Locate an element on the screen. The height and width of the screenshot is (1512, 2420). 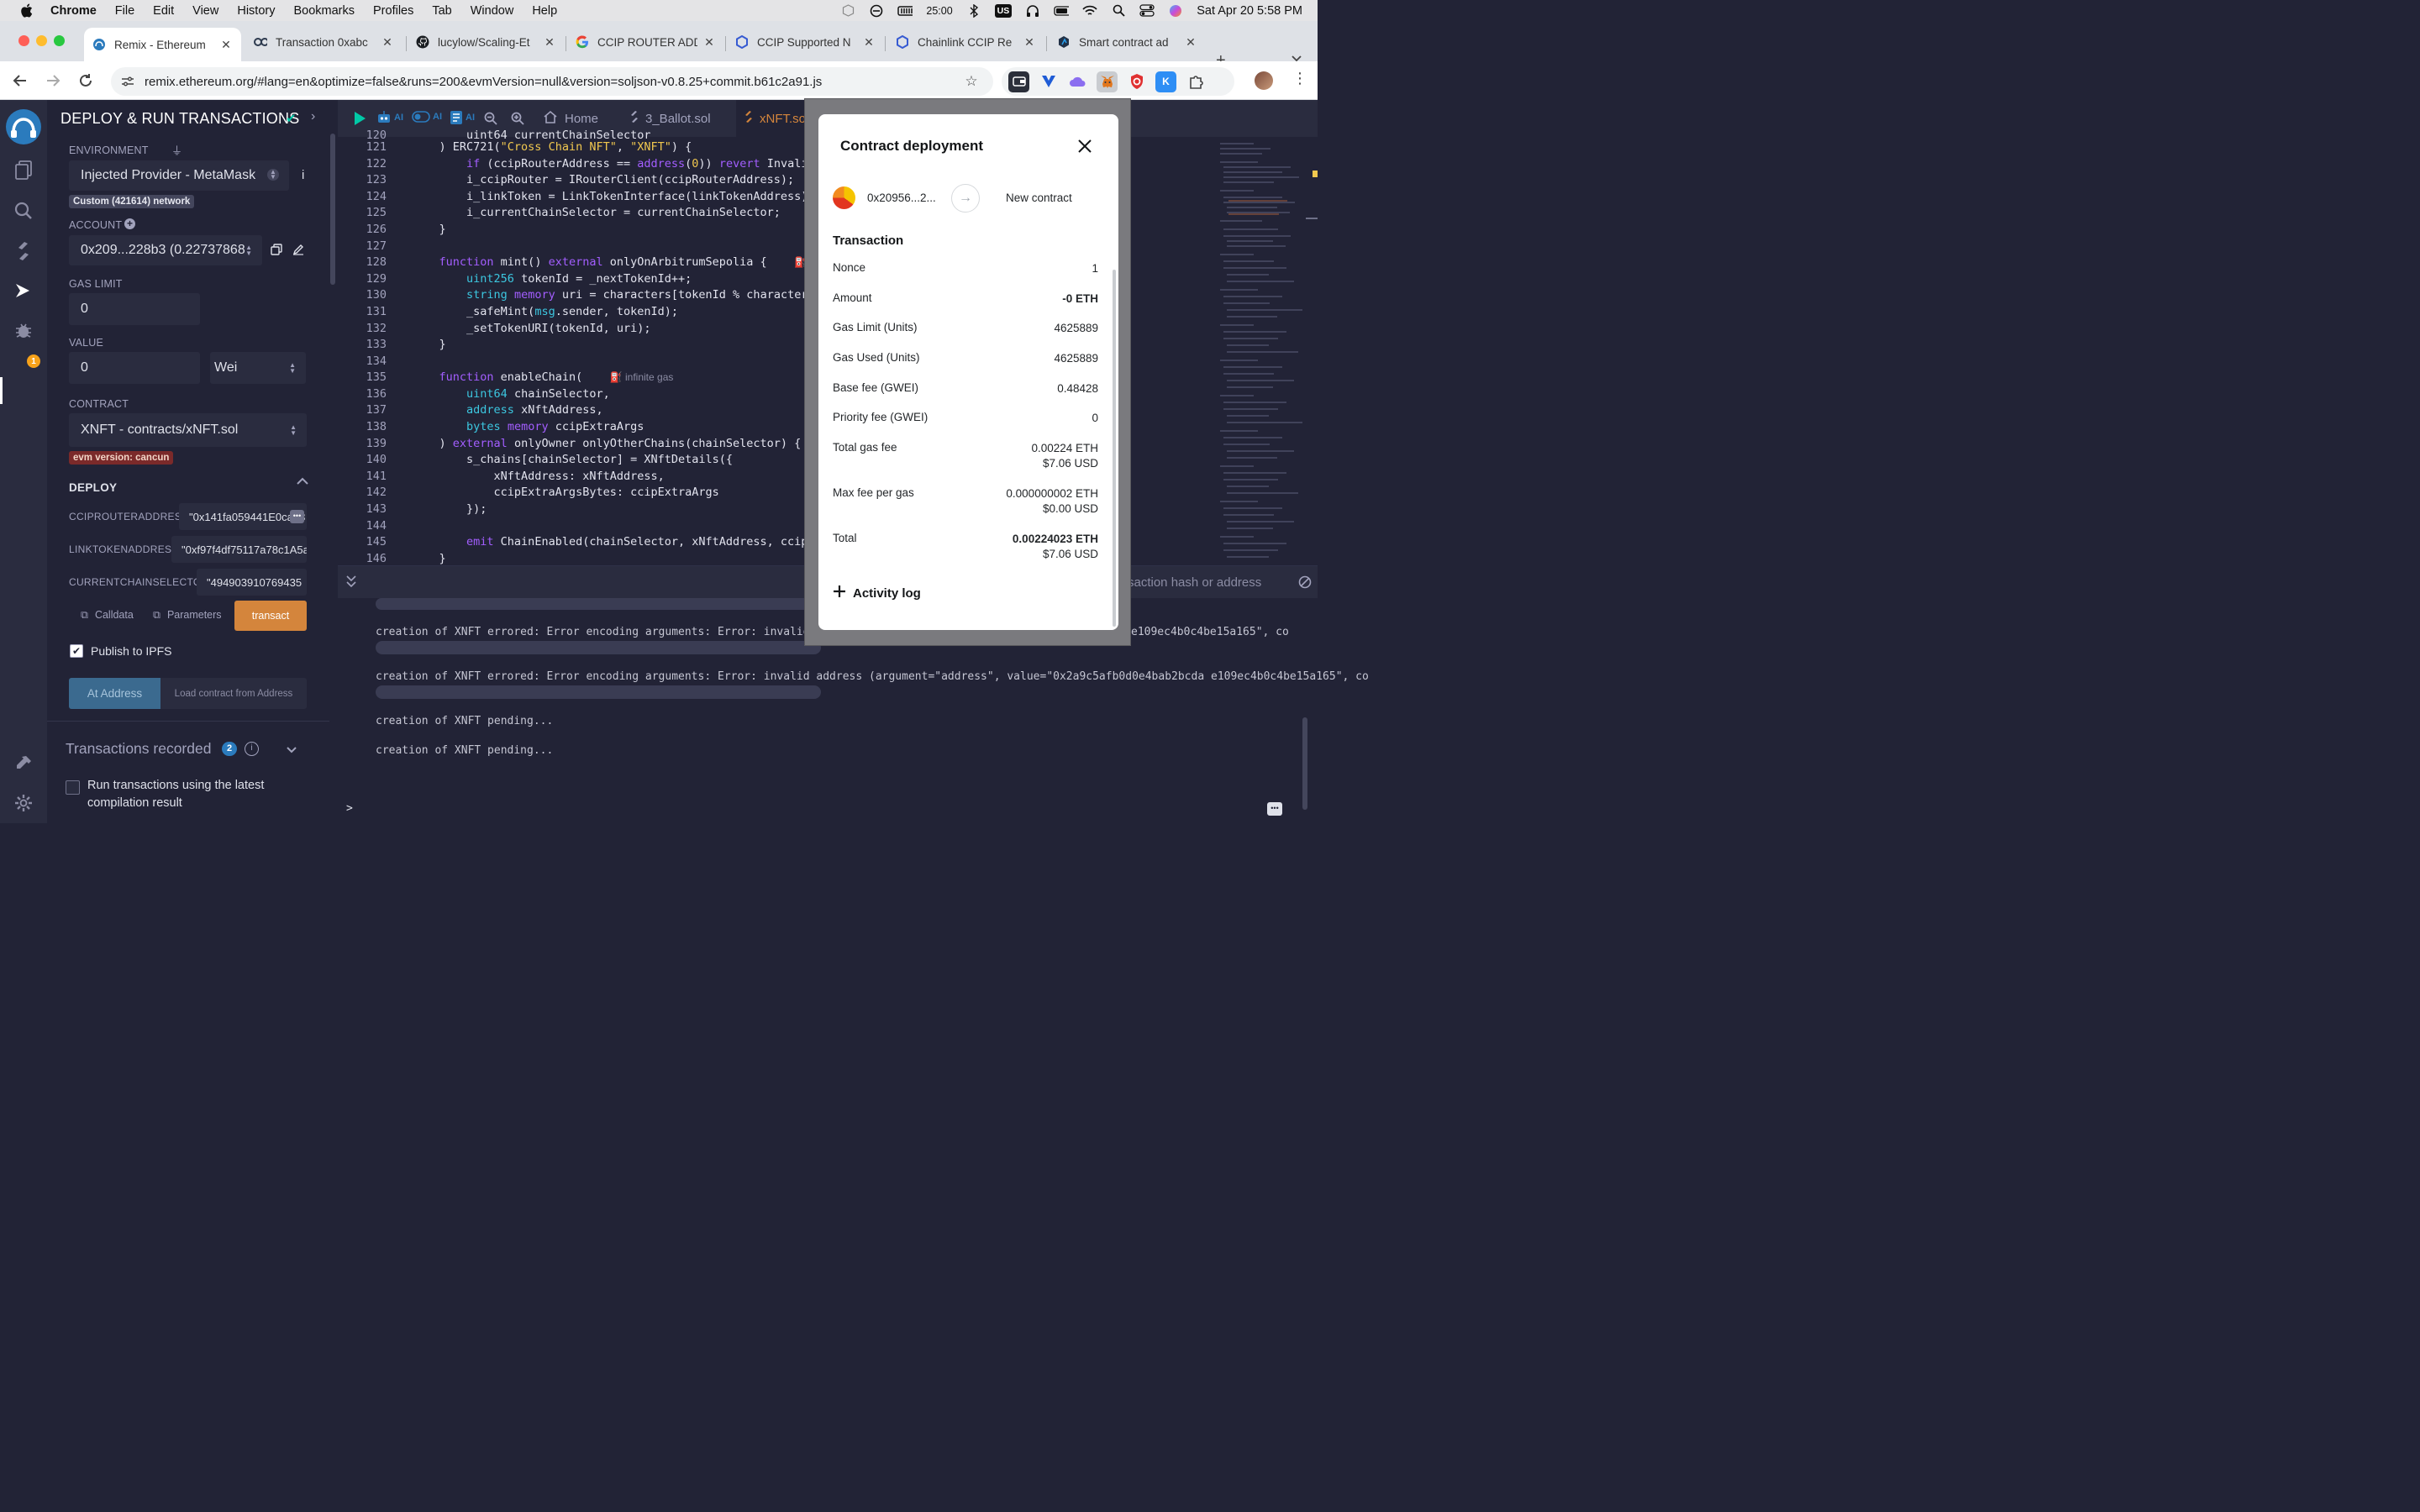
profile-avatar is located at coordinates (1264, 80).